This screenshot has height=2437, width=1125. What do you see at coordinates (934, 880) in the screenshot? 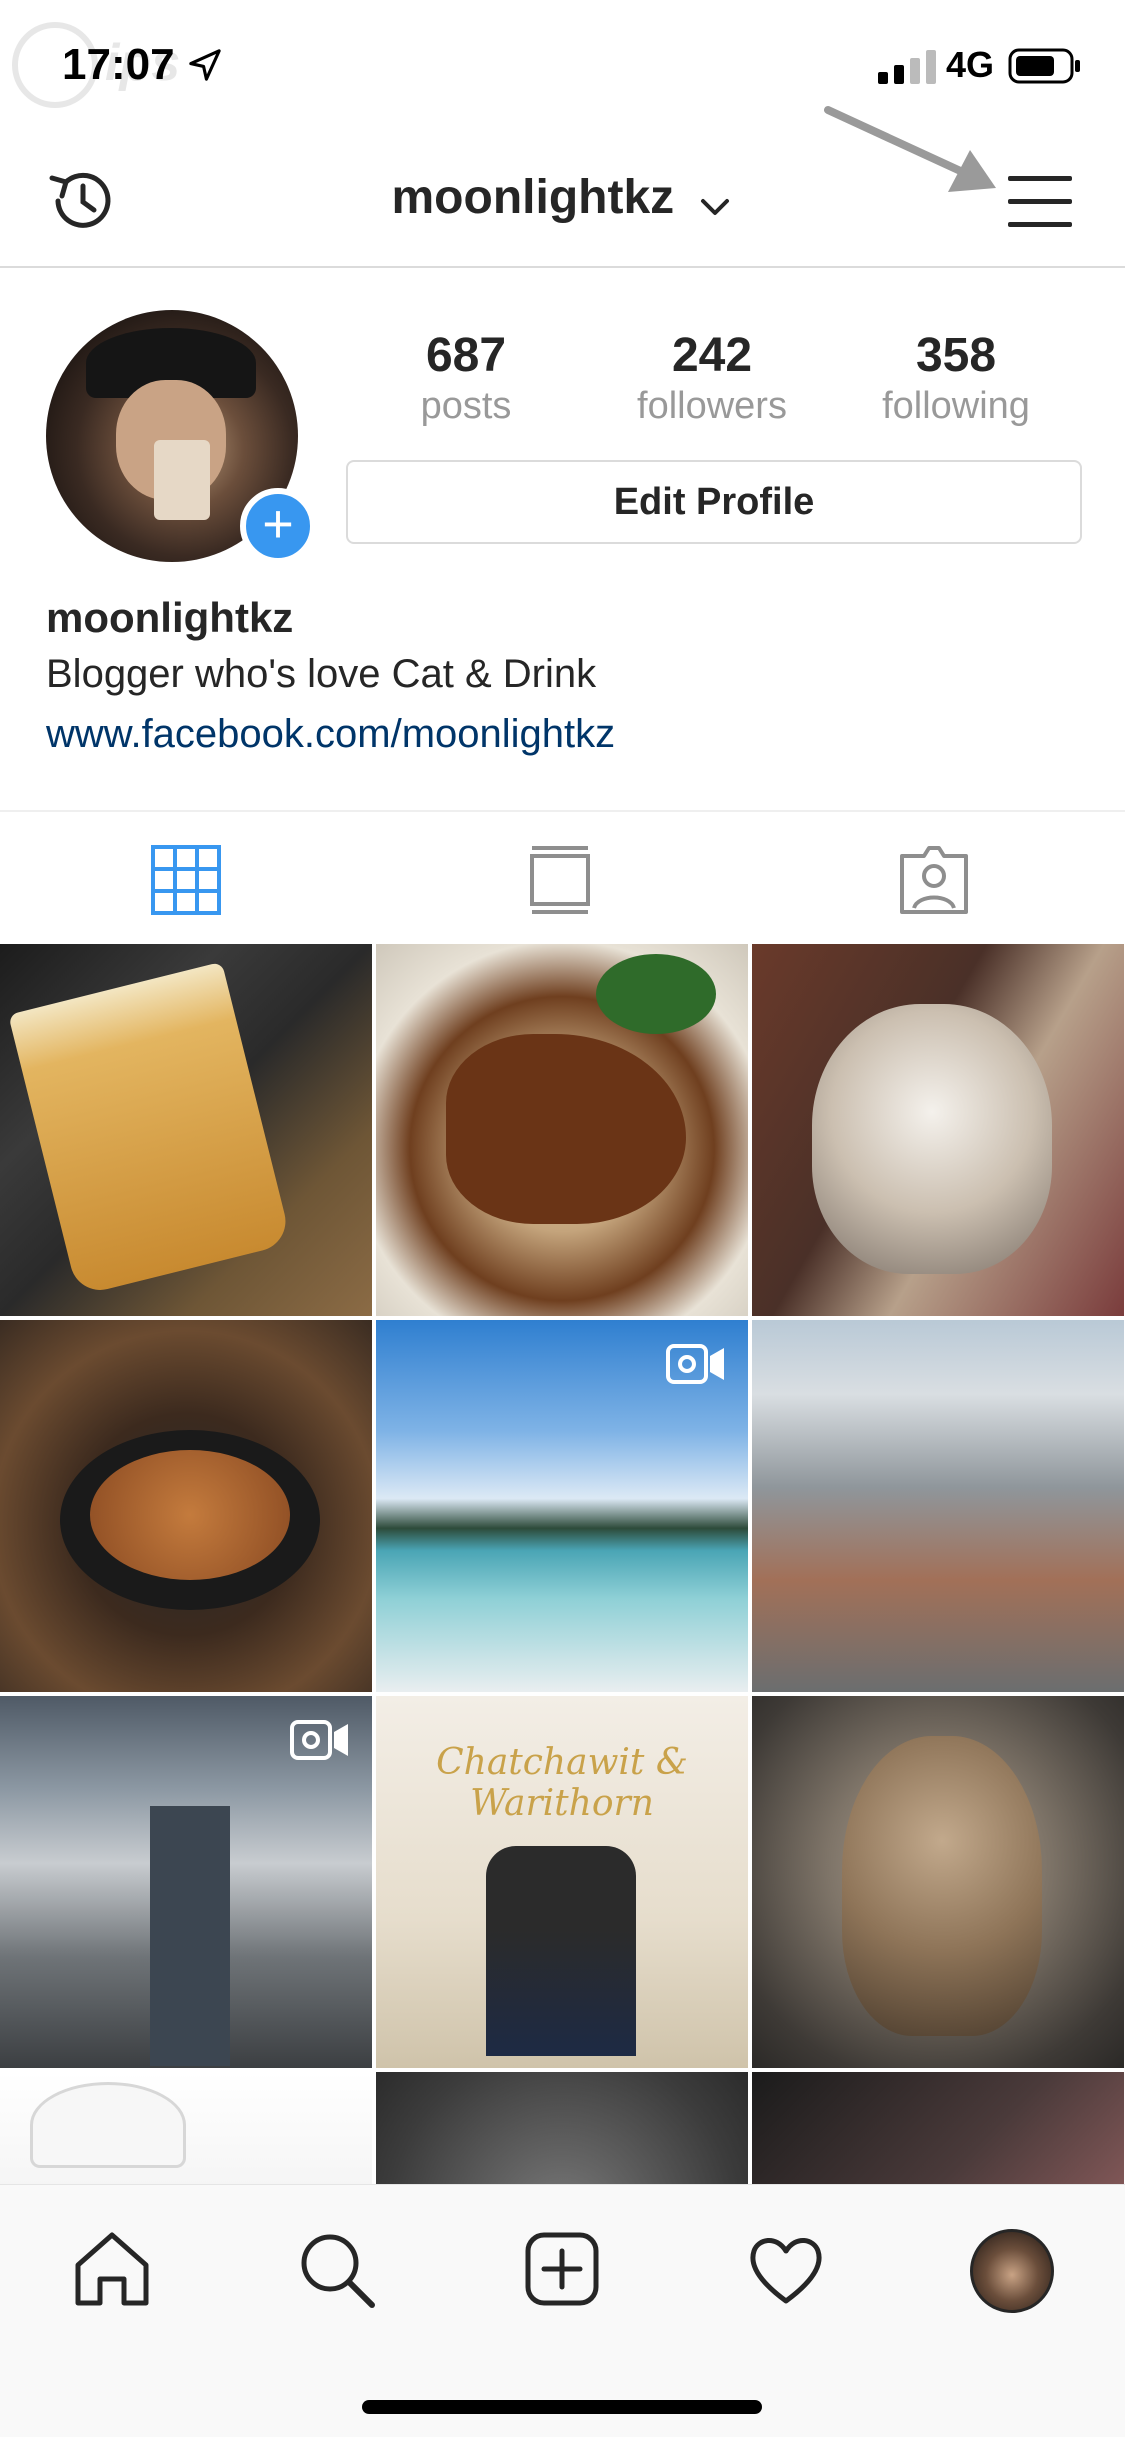
I see `tagged-icon` at bounding box center [934, 880].